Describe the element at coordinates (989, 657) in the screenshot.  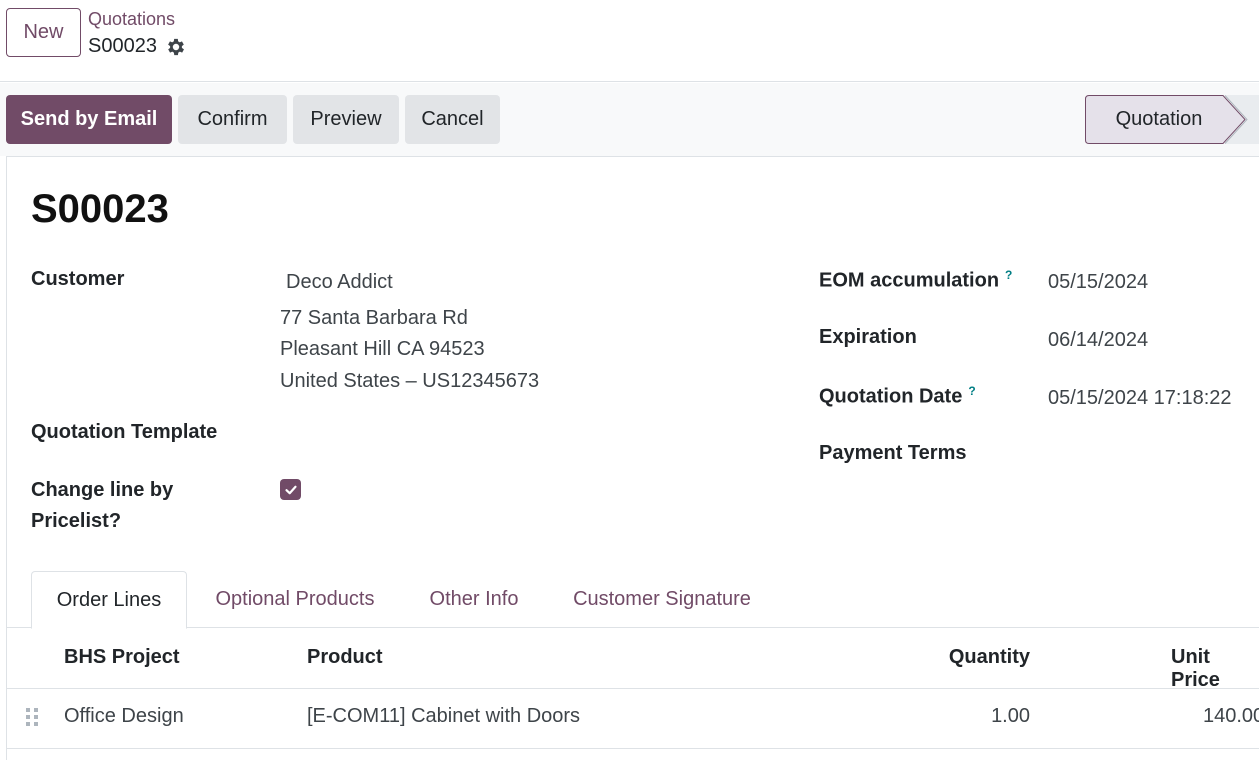
I see `column-header-quantity: Quantity` at that location.